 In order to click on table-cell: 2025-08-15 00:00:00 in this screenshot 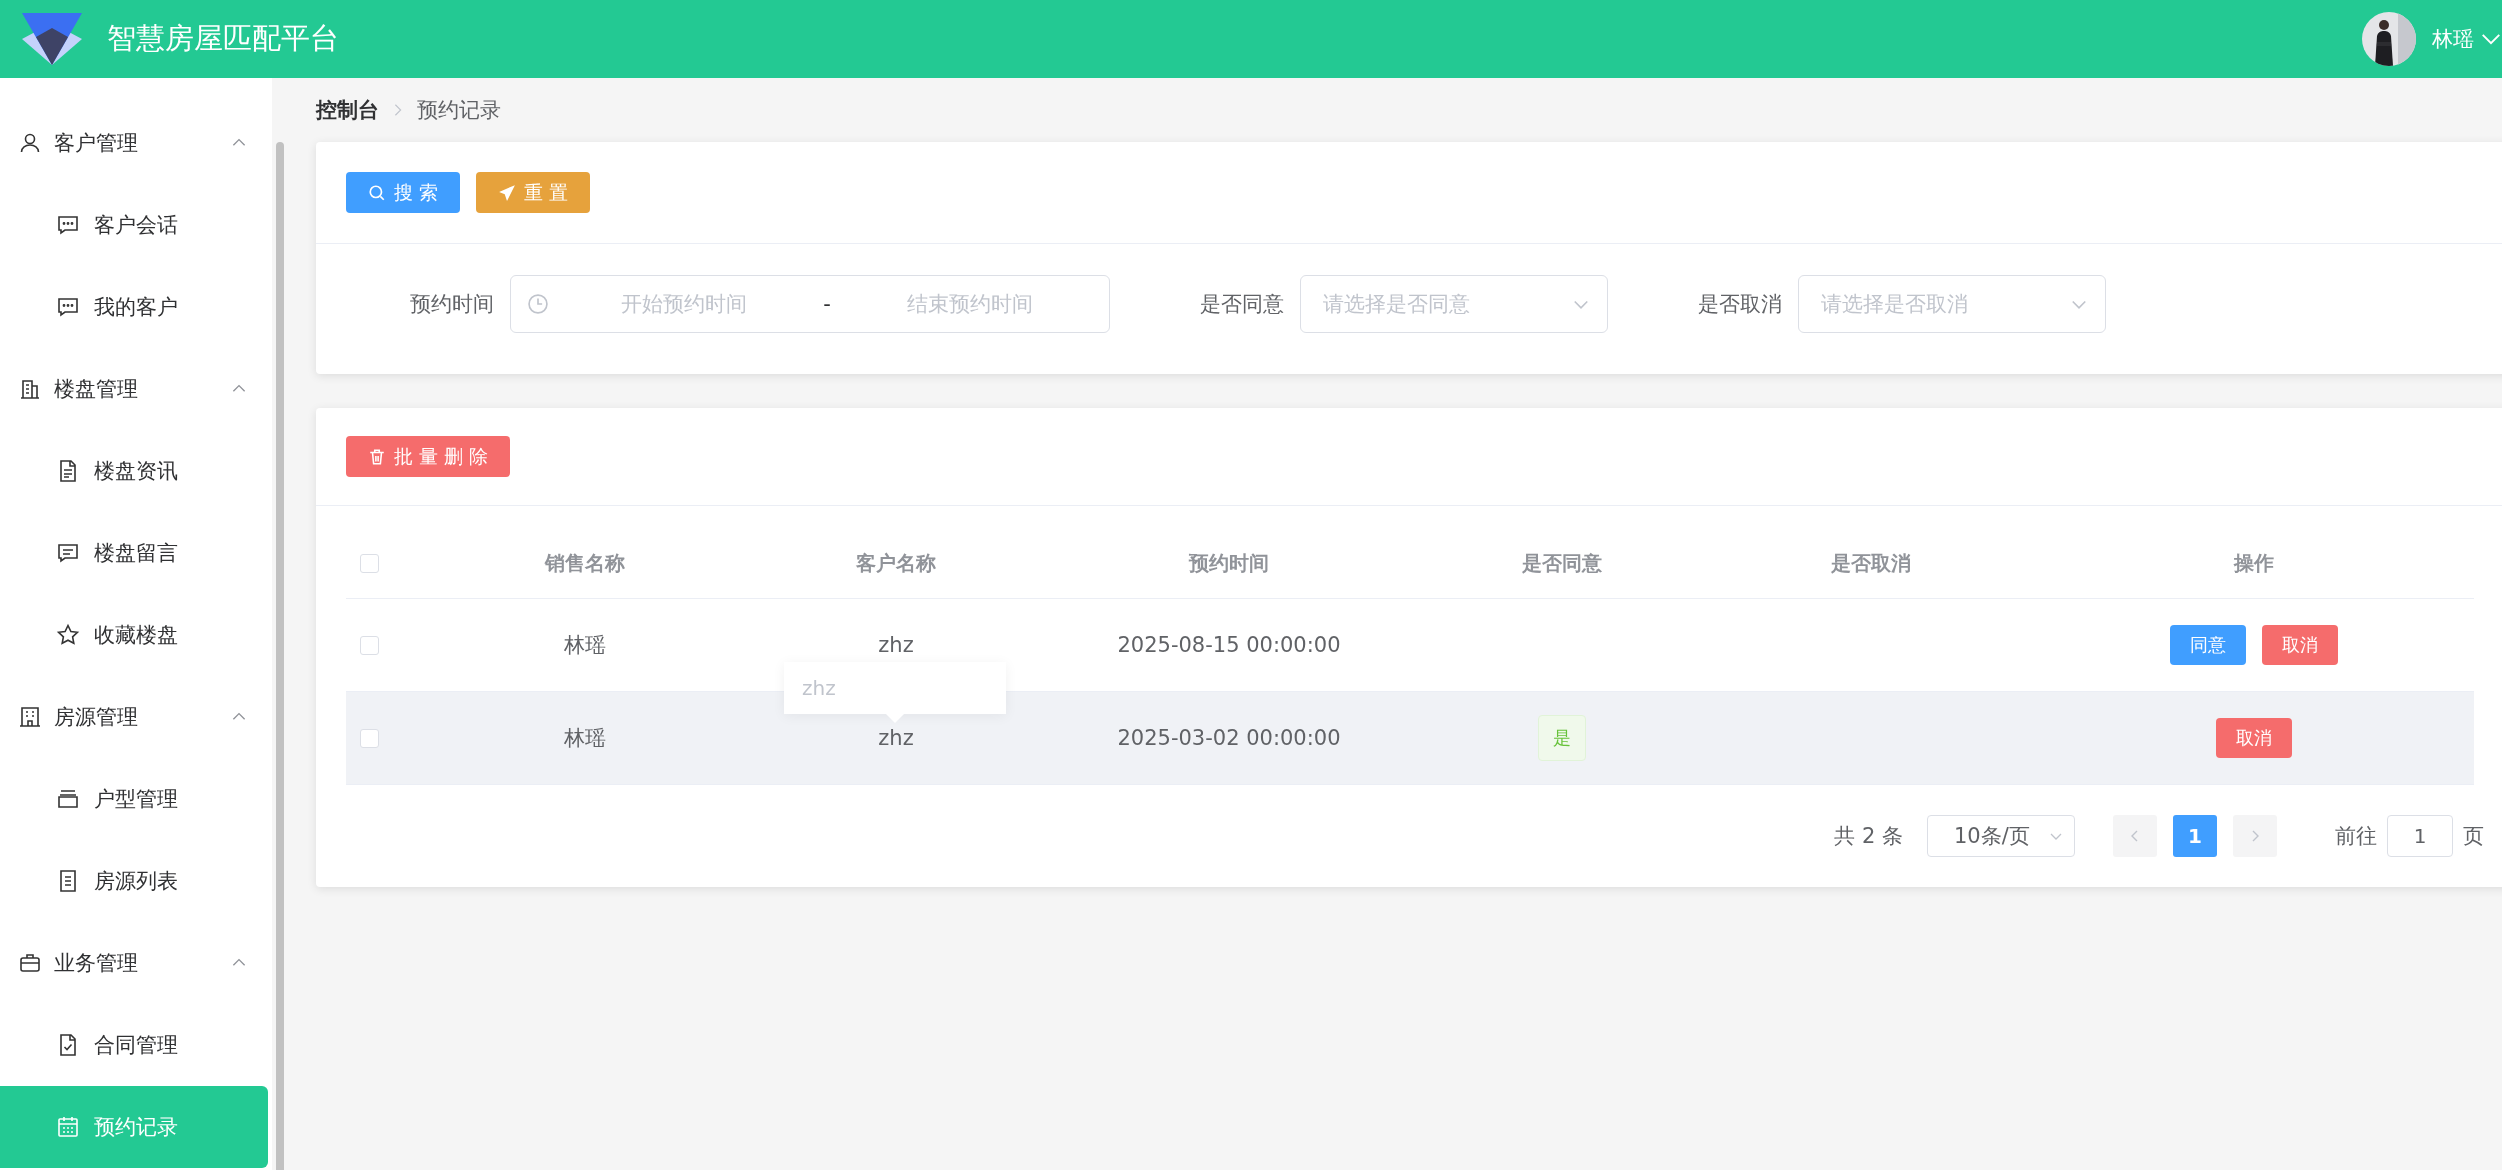, I will do `click(1229, 645)`.